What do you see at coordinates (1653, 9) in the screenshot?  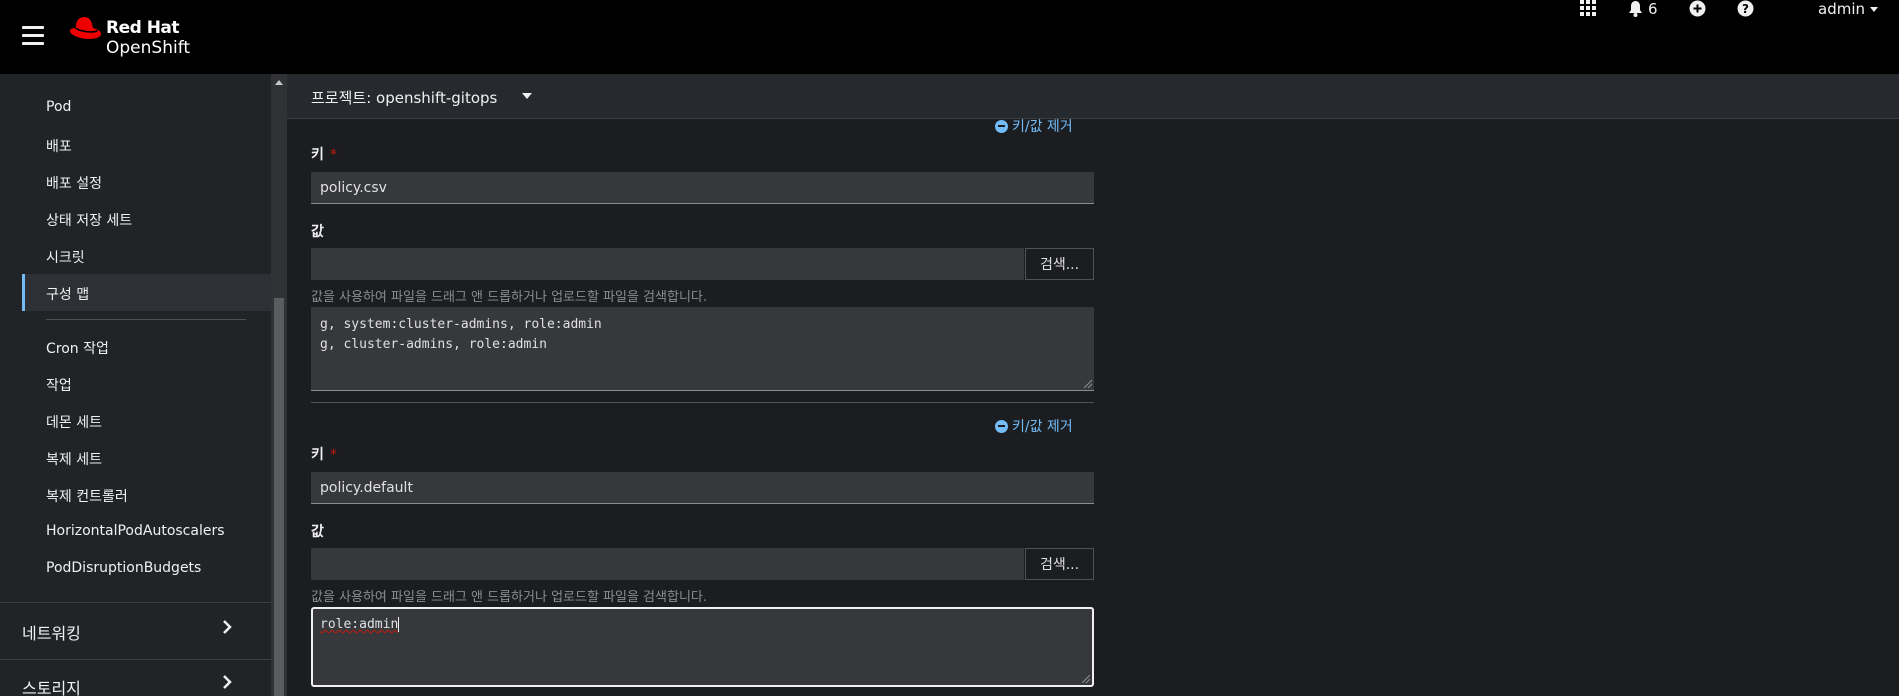 I see `notification-count: 6` at bounding box center [1653, 9].